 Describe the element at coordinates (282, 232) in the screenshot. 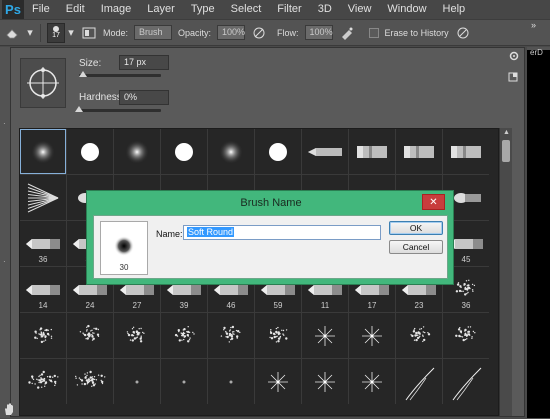

I see `brush-name-input: Soft Round` at that location.